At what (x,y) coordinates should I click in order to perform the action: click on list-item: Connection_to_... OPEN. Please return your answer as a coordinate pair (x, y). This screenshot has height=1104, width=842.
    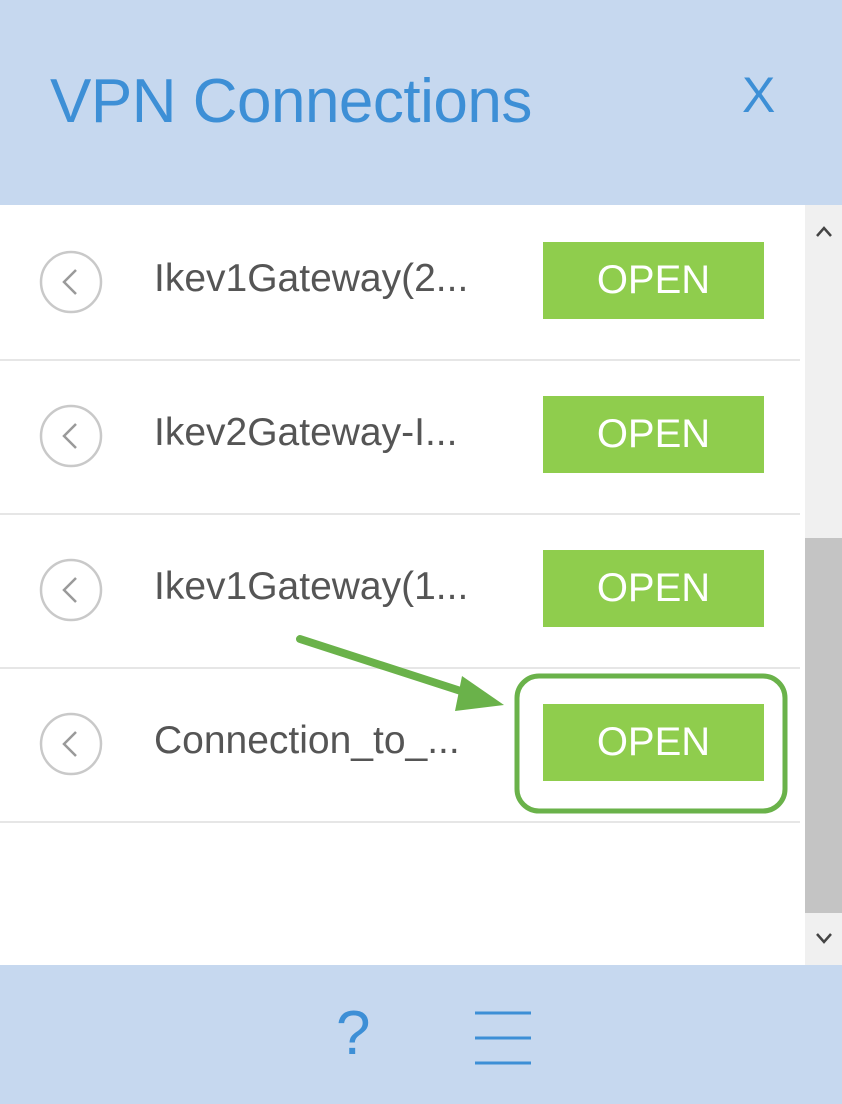
    Looking at the image, I should click on (400, 745).